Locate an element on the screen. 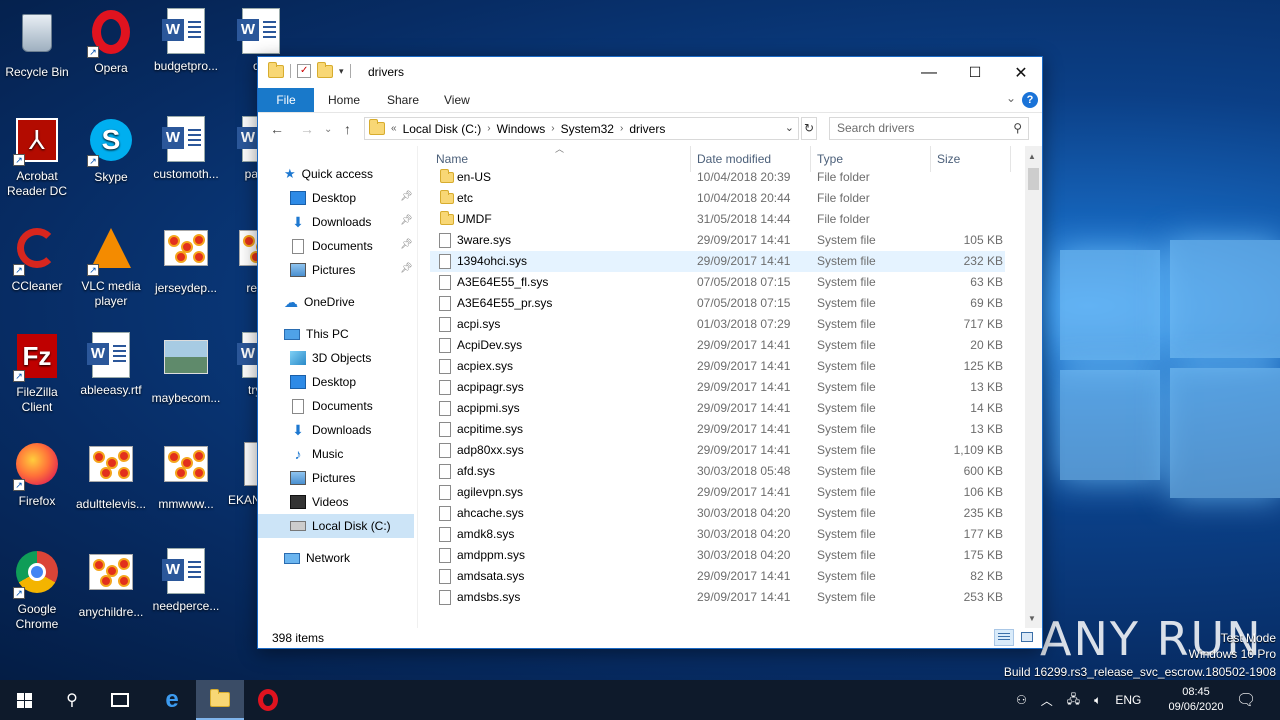 The image size is (1280, 720). breadcrumb-system32: System32 is located at coordinates (587, 129).